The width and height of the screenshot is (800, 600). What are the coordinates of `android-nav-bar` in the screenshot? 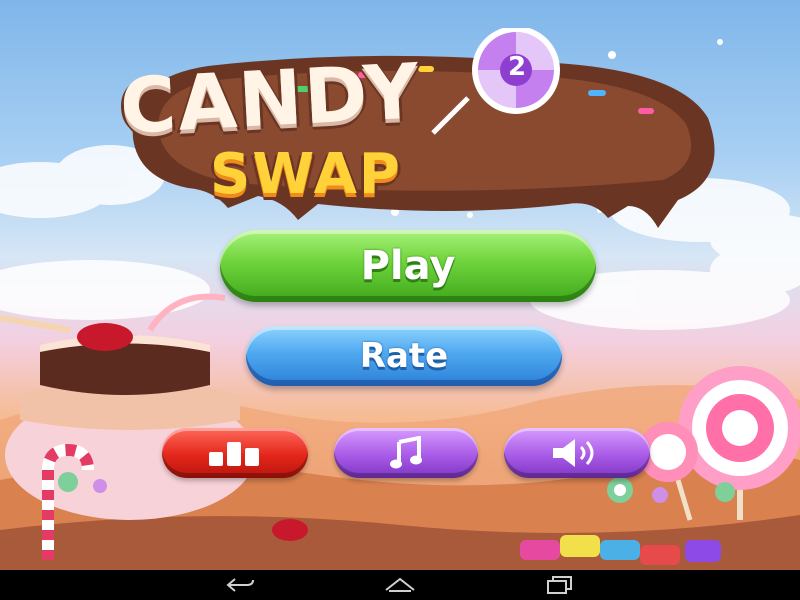 It's located at (400, 585).